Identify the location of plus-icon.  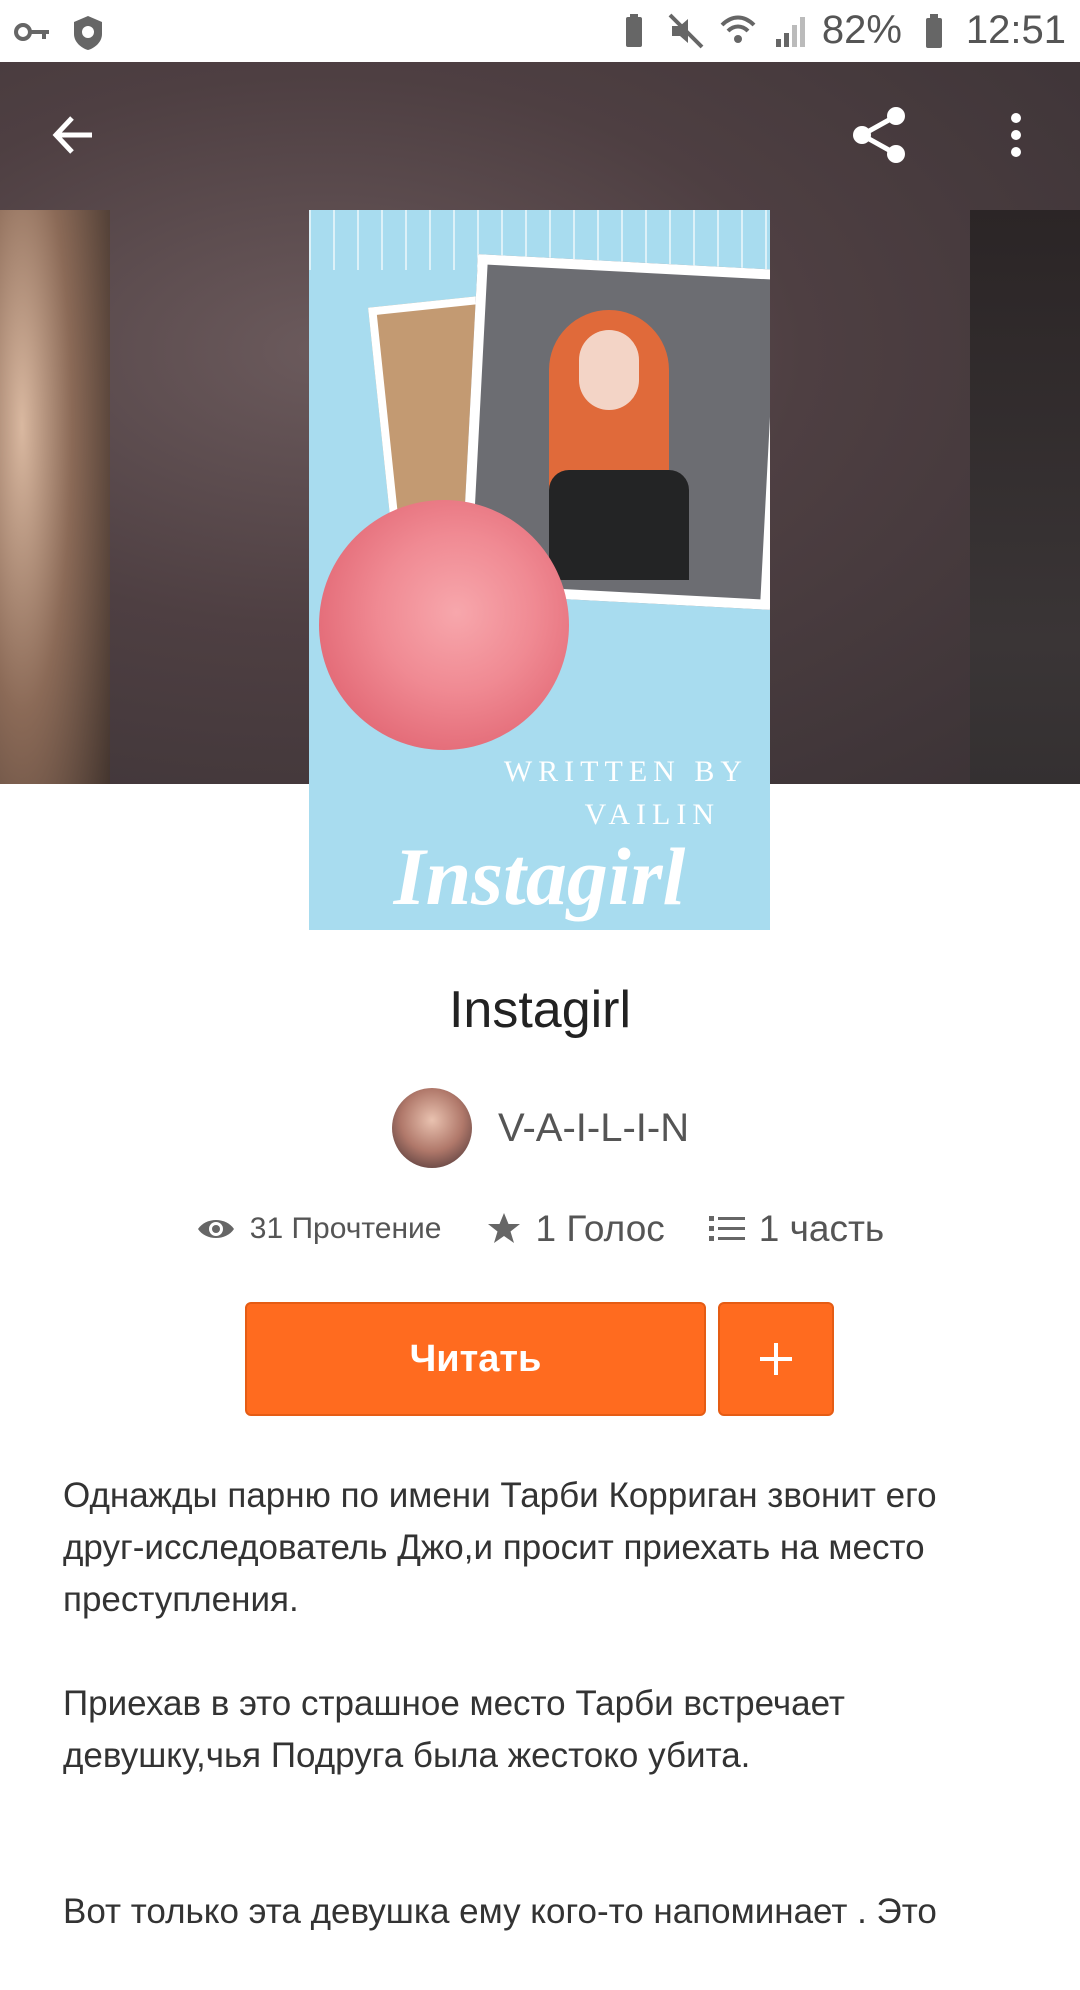
(776, 1359).